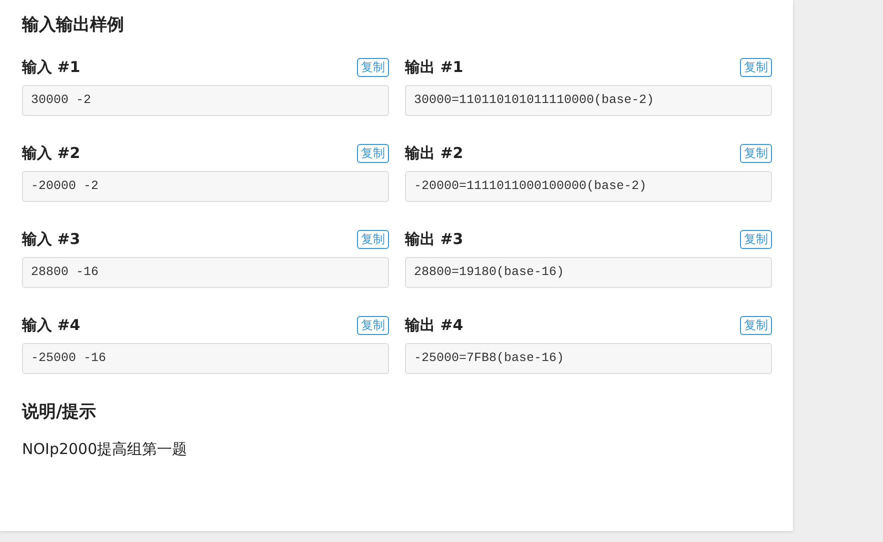 The height and width of the screenshot is (542, 883). What do you see at coordinates (105, 449) in the screenshot?
I see `hint-text: NOIp2000提高组第一题` at bounding box center [105, 449].